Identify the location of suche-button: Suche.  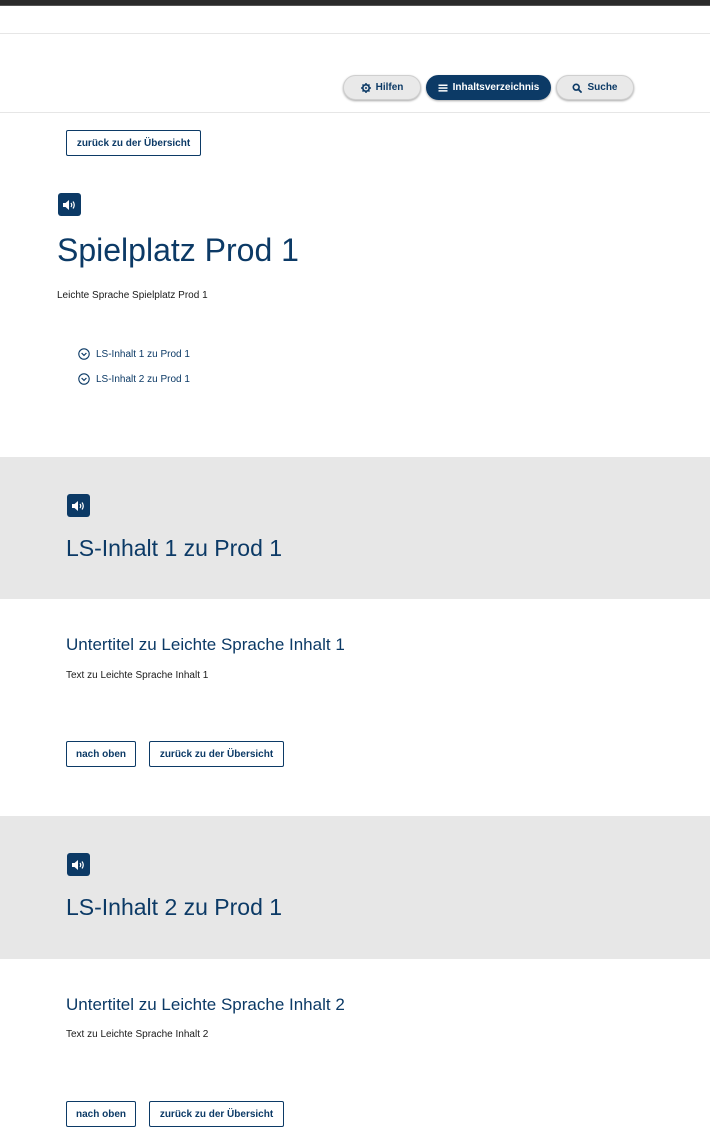
(595, 87).